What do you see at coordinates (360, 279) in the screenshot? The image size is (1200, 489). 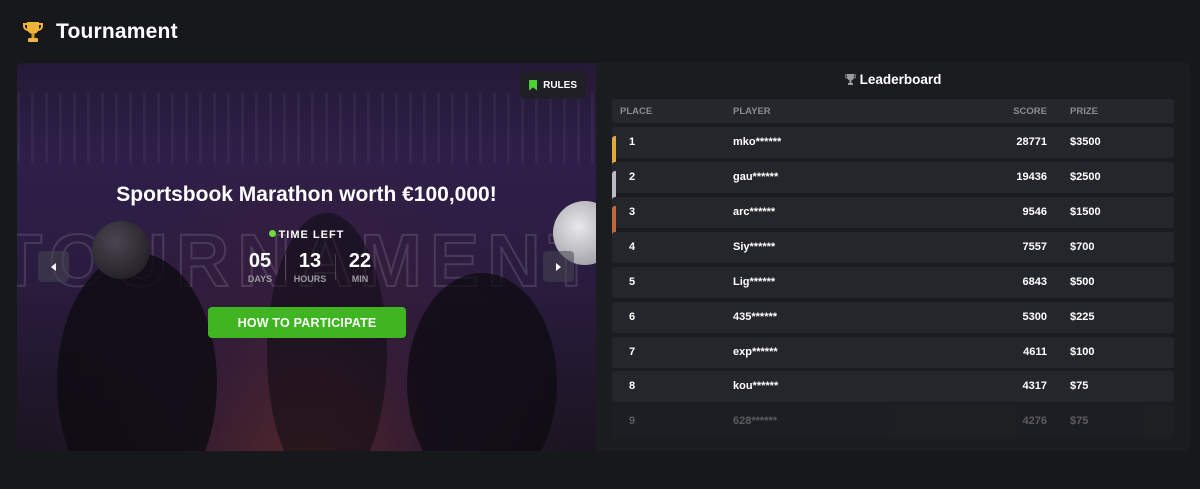 I see `countdown-minutes-label: MIN` at bounding box center [360, 279].